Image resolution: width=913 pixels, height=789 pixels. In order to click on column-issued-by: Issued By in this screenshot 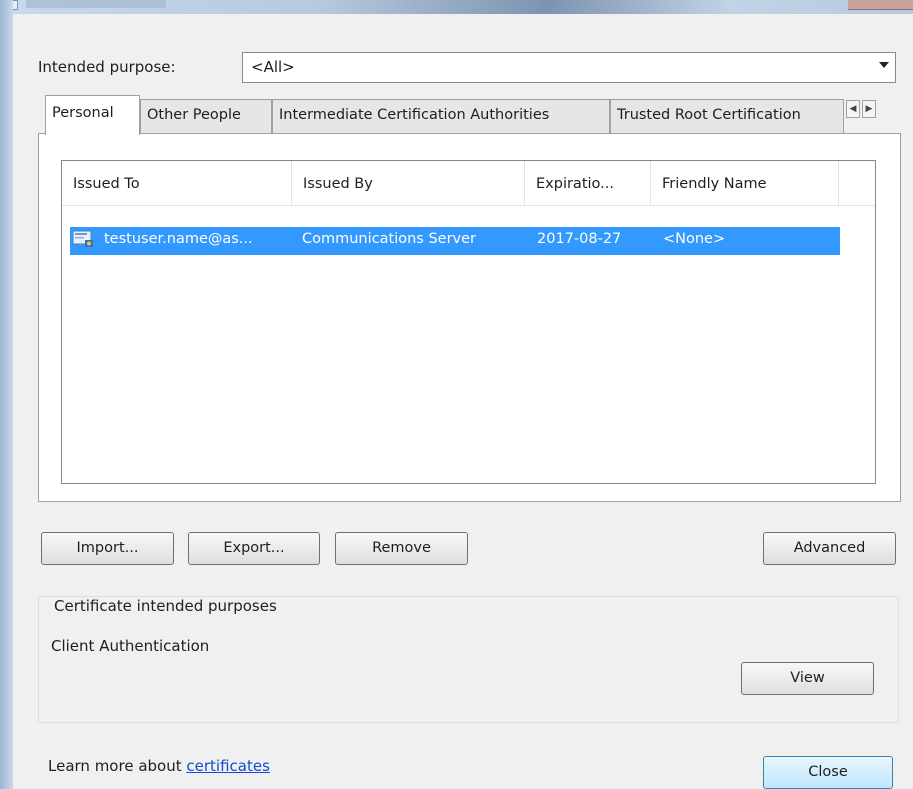, I will do `click(408, 183)`.